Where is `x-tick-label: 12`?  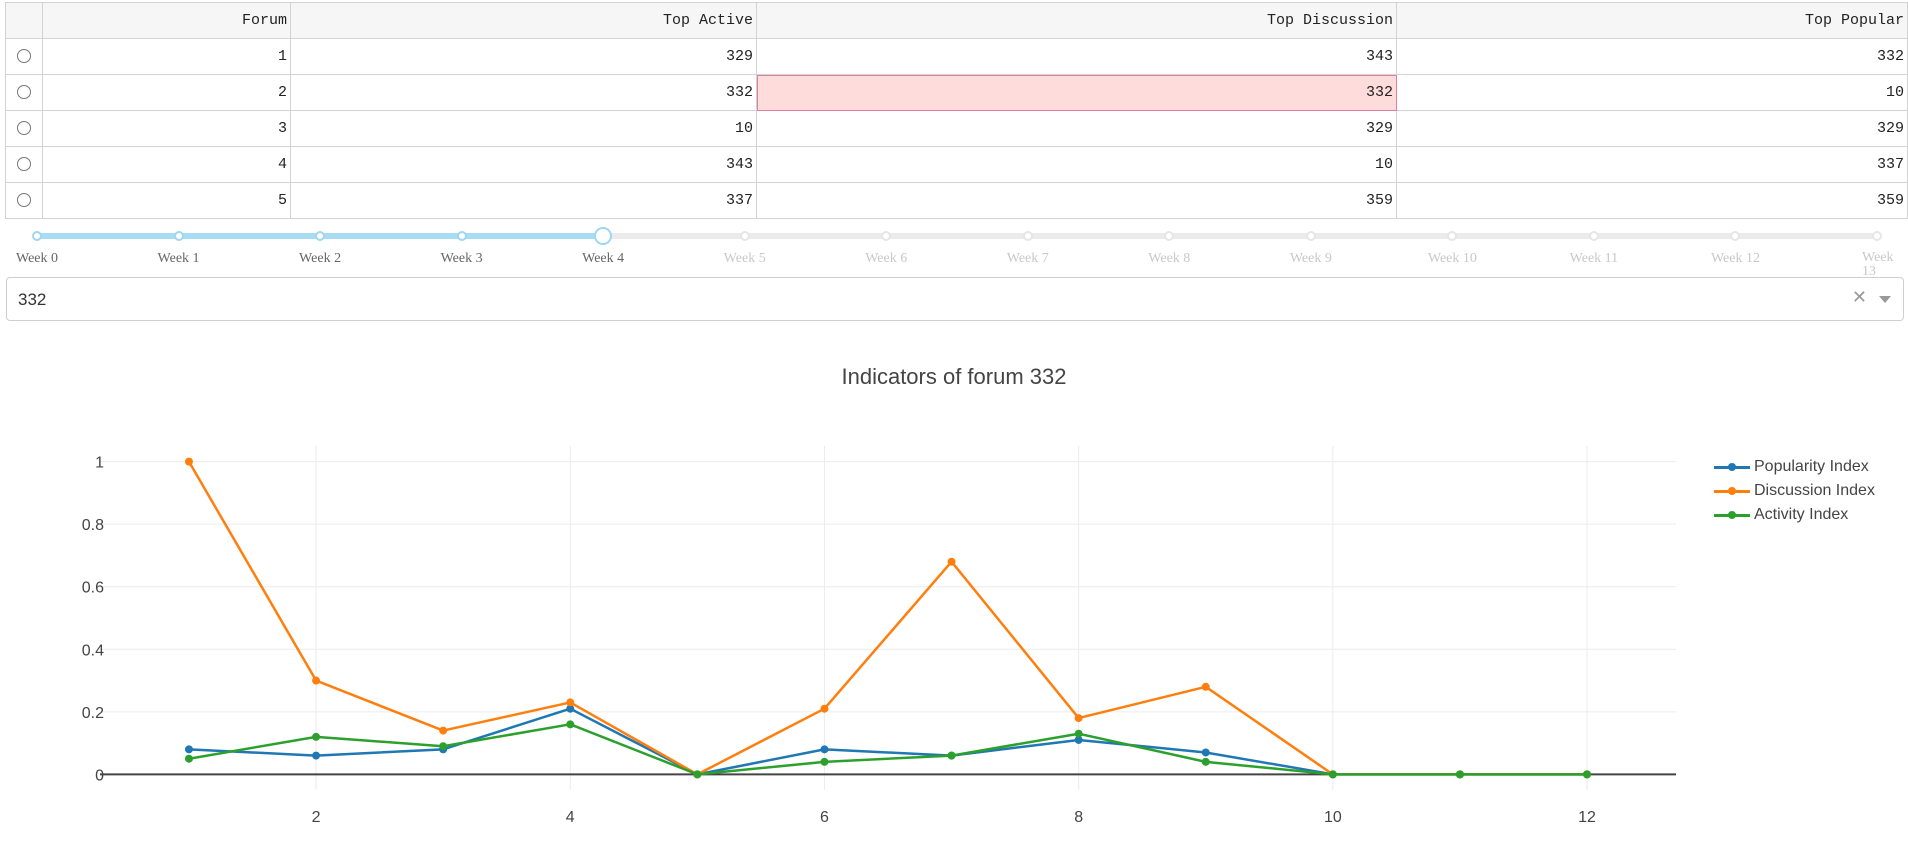
x-tick-label: 12 is located at coordinates (1587, 817).